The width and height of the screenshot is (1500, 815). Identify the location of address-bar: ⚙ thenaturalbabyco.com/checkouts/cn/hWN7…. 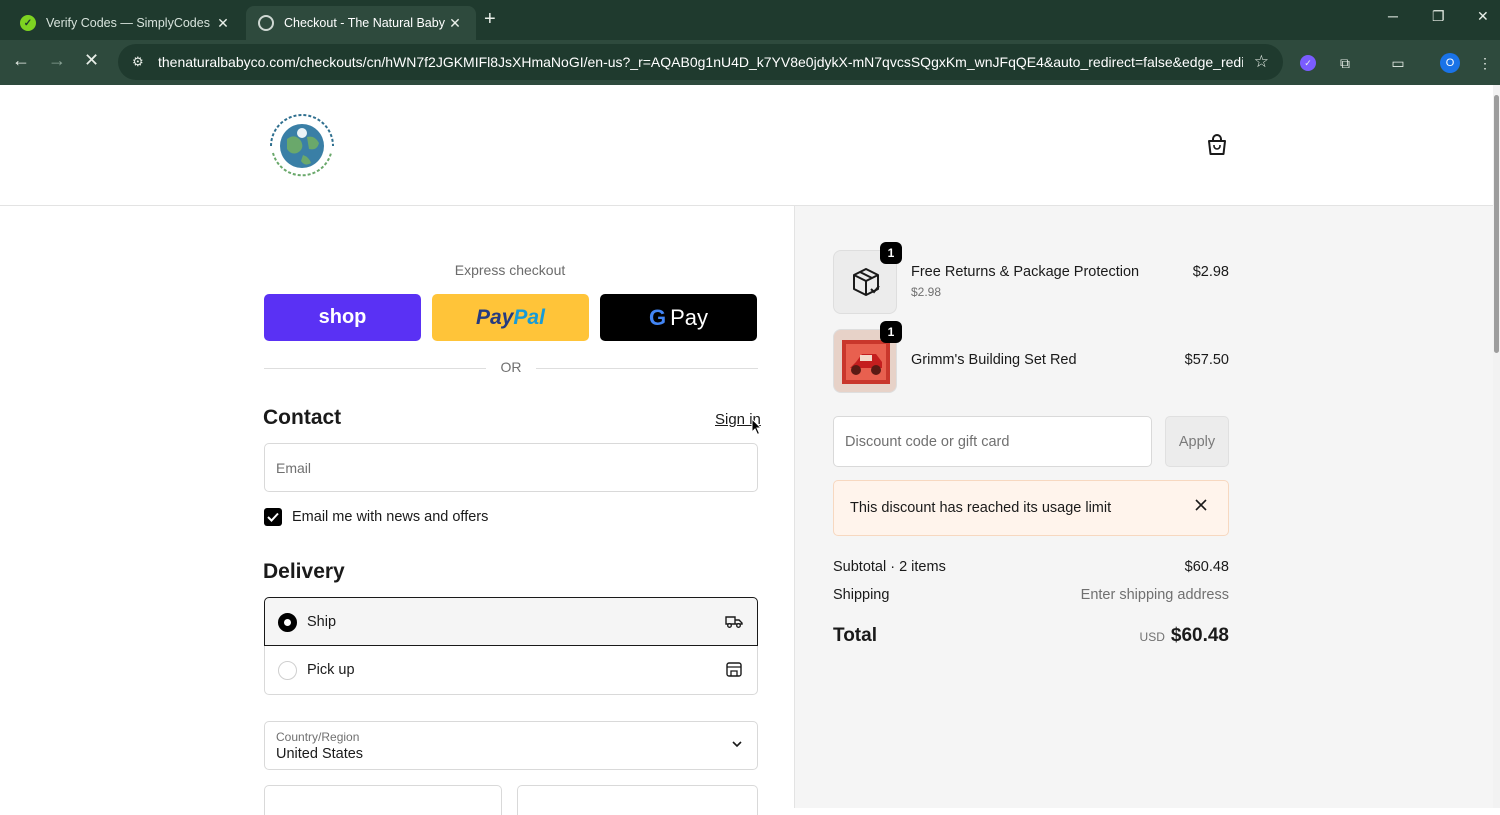
(700, 62).